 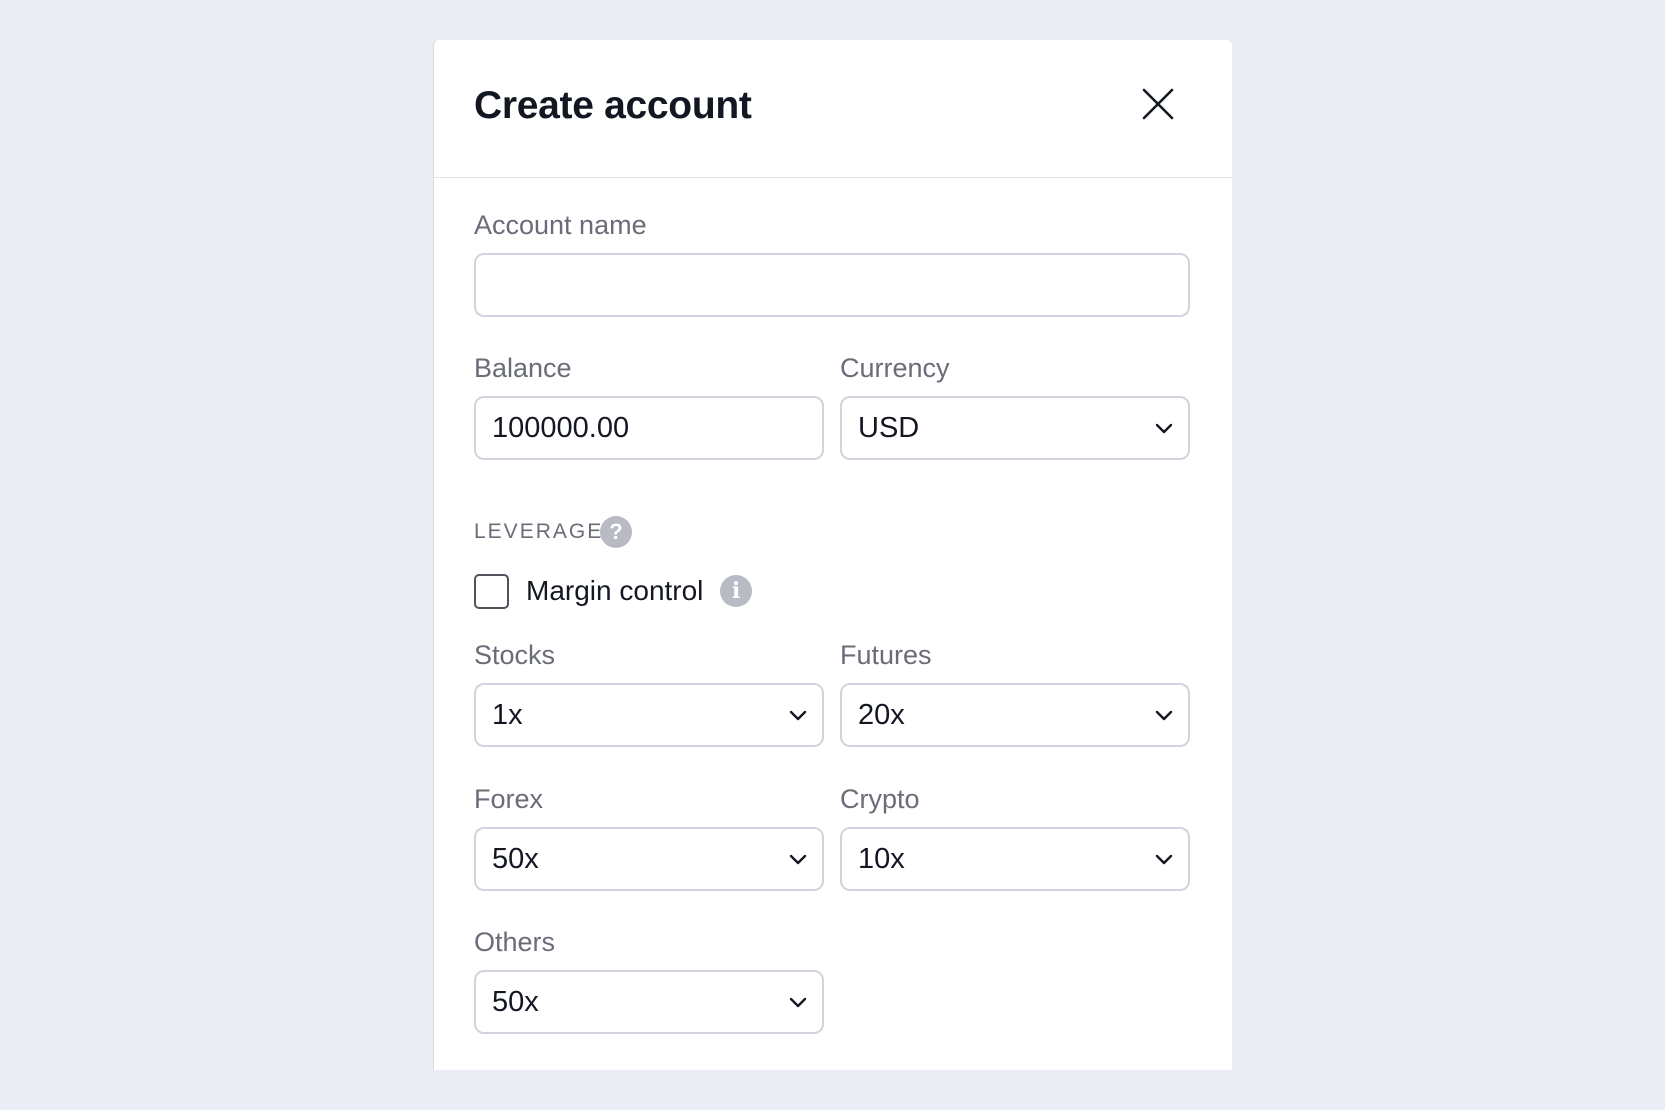 I want to click on account-name-label: Account name, so click(x=560, y=225).